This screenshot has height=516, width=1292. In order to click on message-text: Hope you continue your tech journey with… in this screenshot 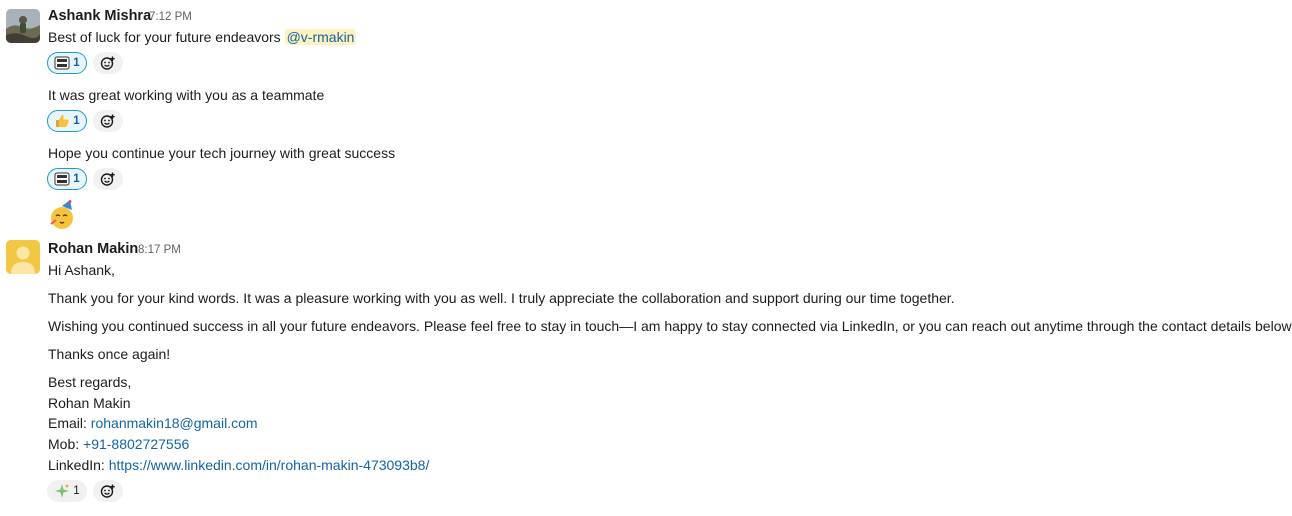, I will do `click(222, 153)`.